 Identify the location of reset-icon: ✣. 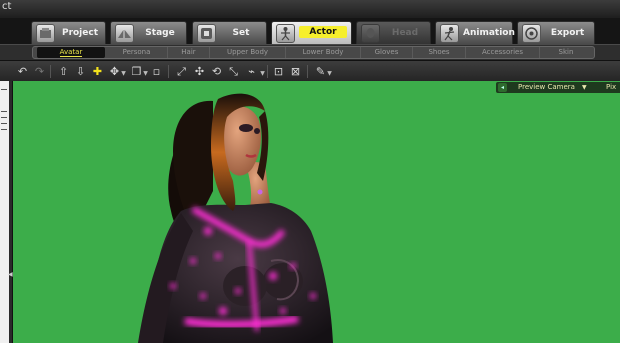
(199, 71).